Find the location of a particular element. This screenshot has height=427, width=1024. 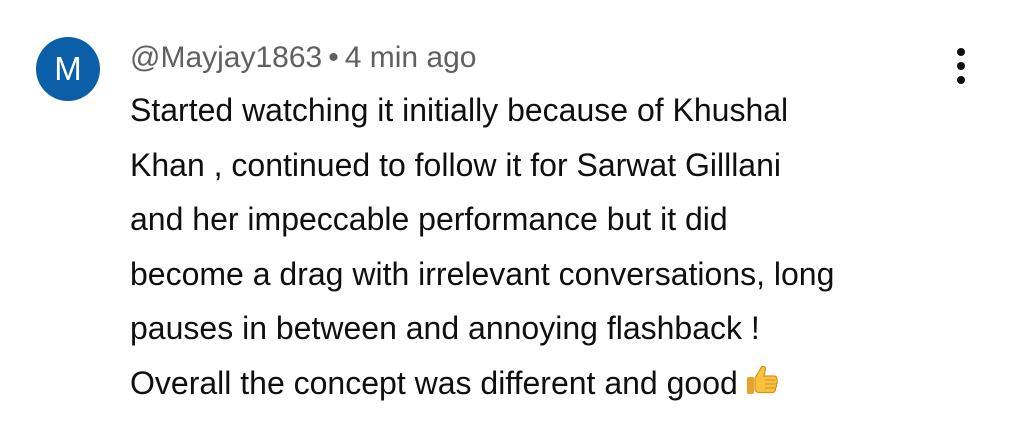

avatar: M is located at coordinates (68, 69).